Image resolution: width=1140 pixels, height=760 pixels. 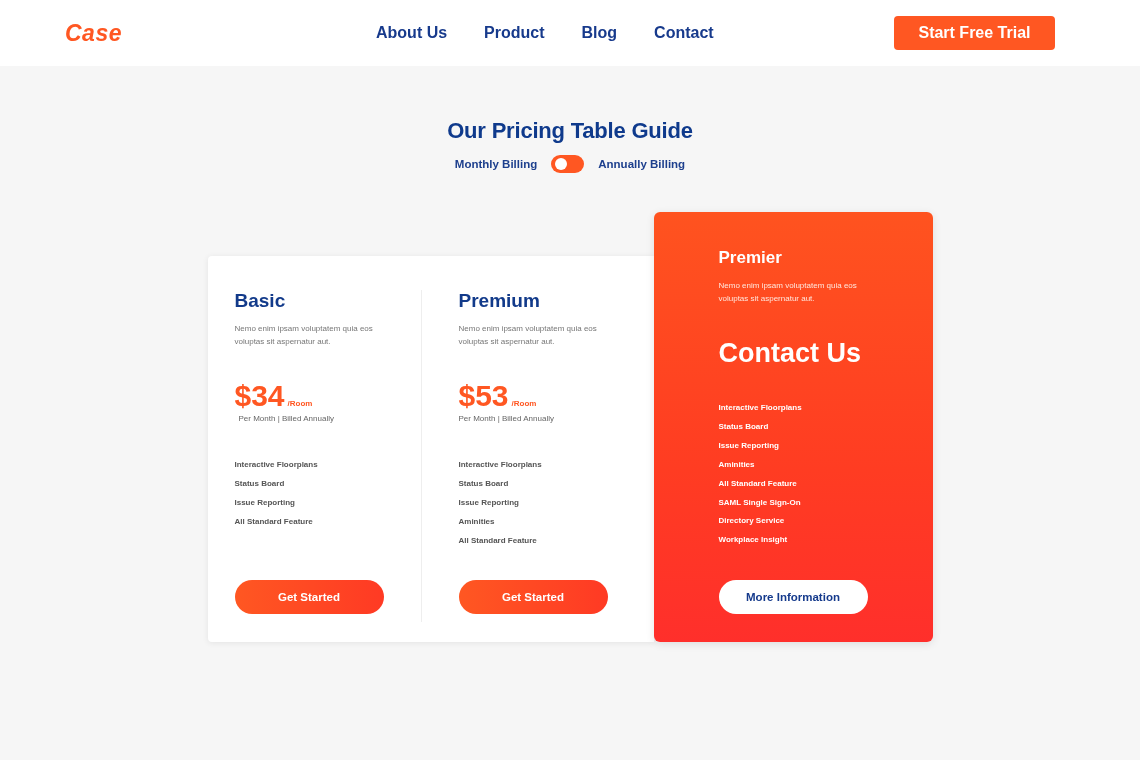 I want to click on feature-item: Workplace Insight, so click(x=753, y=540).